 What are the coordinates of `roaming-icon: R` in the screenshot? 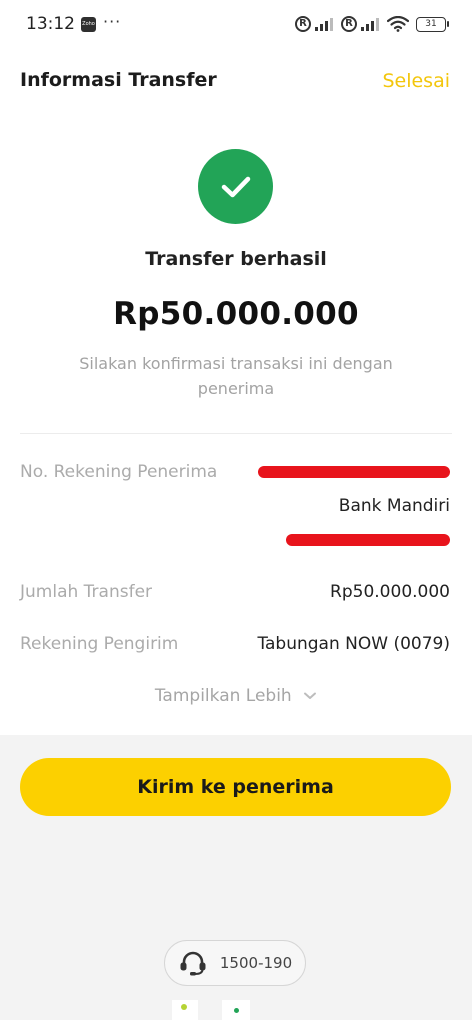 It's located at (303, 24).